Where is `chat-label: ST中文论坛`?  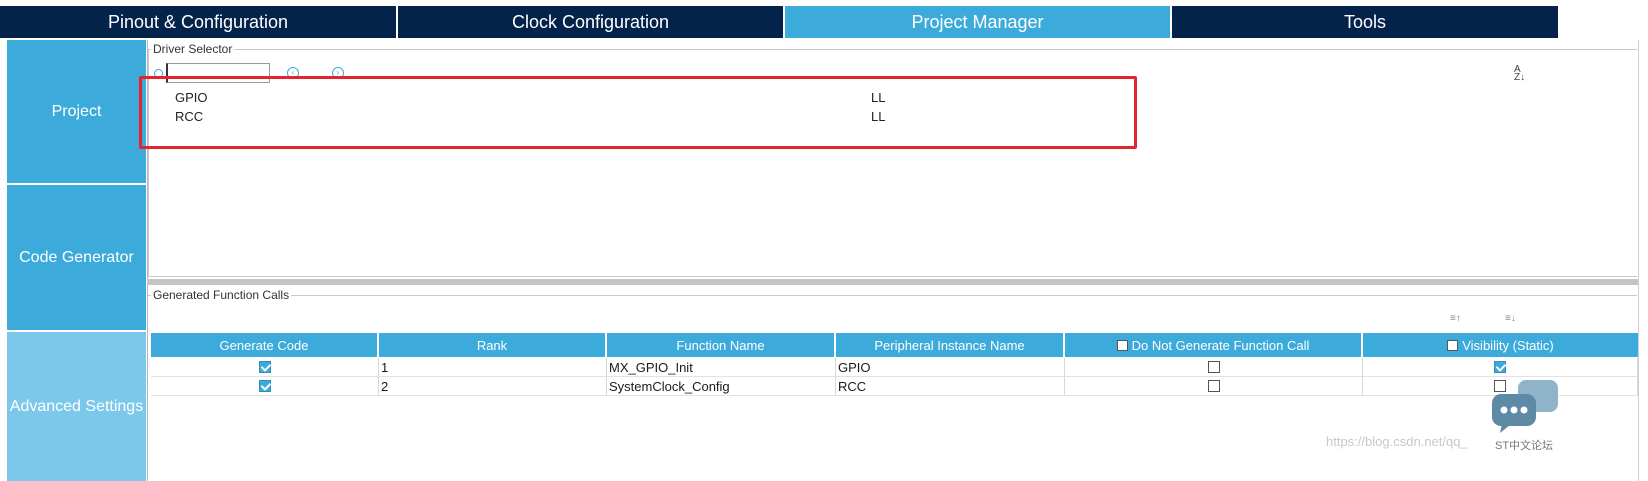
chat-label: ST中文论坛 is located at coordinates (1524, 446).